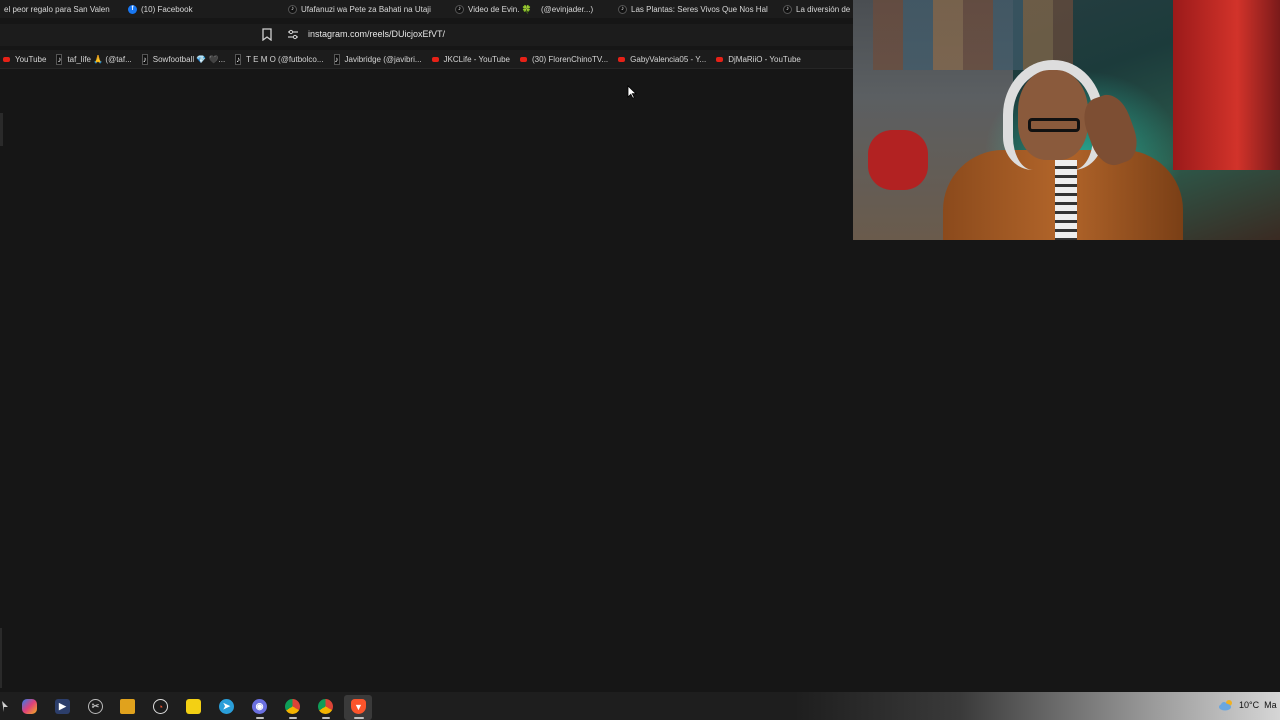  I want to click on weather-label: Ma, so click(1270, 705).